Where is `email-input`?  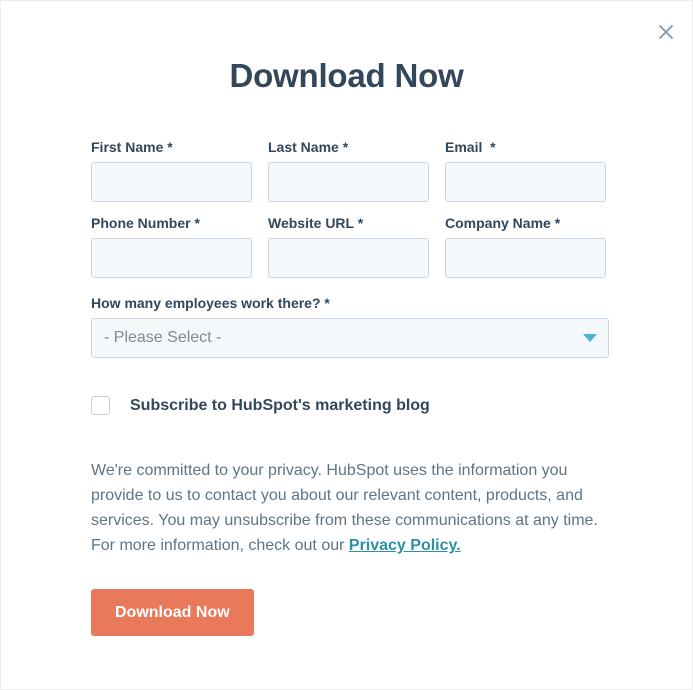
email-input is located at coordinates (525, 182).